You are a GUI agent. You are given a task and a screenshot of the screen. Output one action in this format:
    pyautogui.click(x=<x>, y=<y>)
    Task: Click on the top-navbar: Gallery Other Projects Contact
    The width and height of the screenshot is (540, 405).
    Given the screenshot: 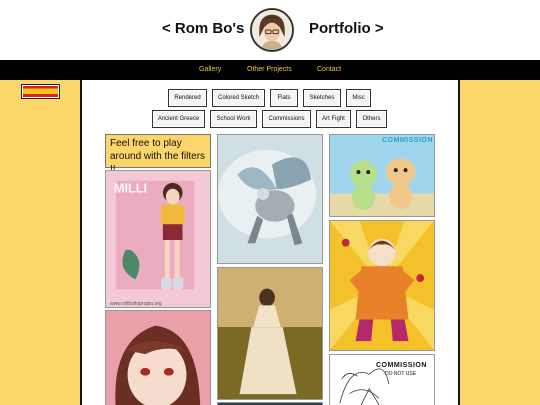 What is the action you would take?
    pyautogui.click(x=270, y=70)
    